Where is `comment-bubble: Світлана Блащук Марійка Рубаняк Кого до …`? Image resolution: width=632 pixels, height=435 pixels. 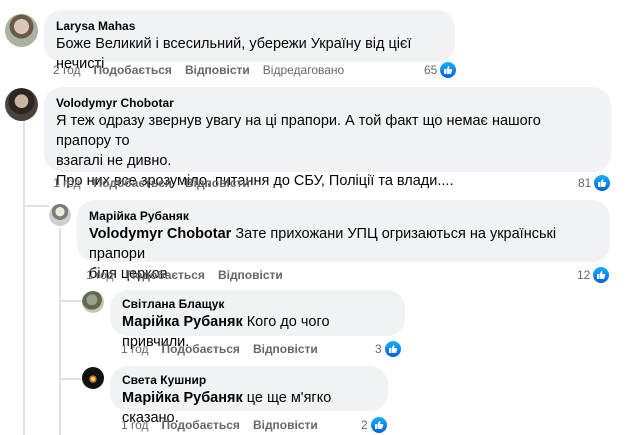
comment-bubble: Світлана Блащук Марійка Рубаняк Кого до … is located at coordinates (257, 320).